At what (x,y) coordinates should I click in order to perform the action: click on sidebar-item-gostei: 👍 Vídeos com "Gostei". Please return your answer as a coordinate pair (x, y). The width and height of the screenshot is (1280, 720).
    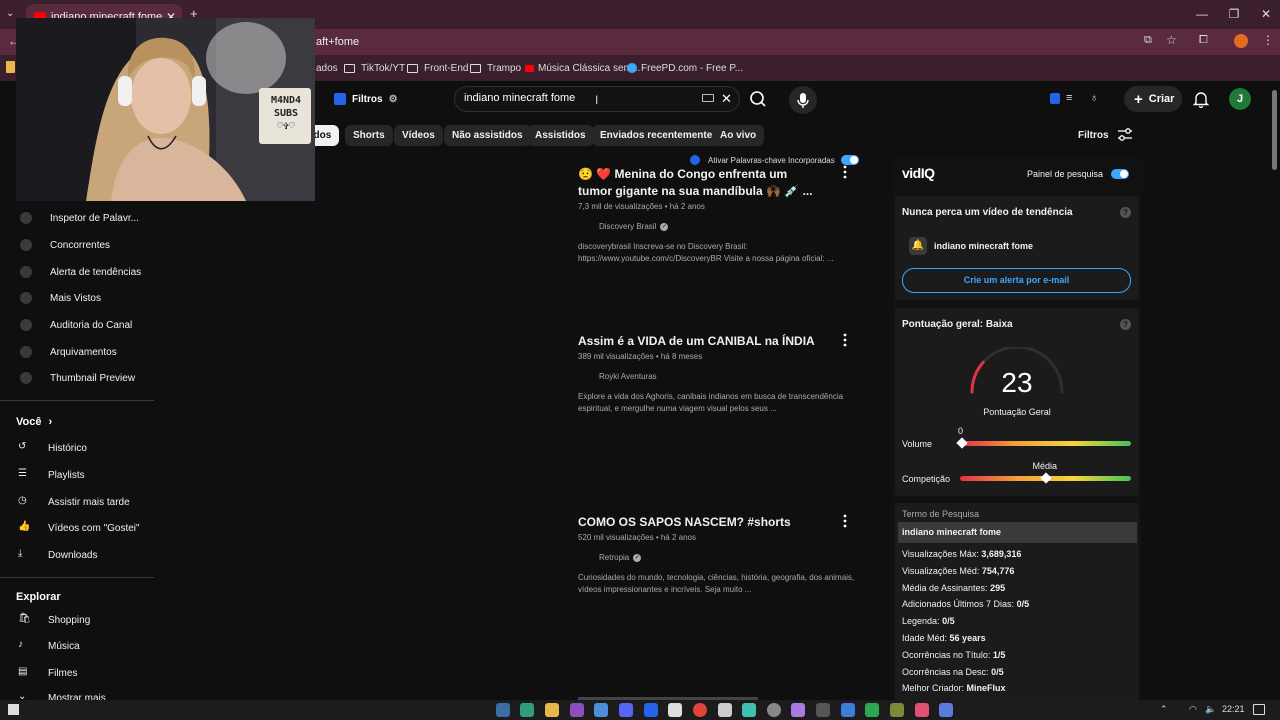
    Looking at the image, I should click on (79, 528).